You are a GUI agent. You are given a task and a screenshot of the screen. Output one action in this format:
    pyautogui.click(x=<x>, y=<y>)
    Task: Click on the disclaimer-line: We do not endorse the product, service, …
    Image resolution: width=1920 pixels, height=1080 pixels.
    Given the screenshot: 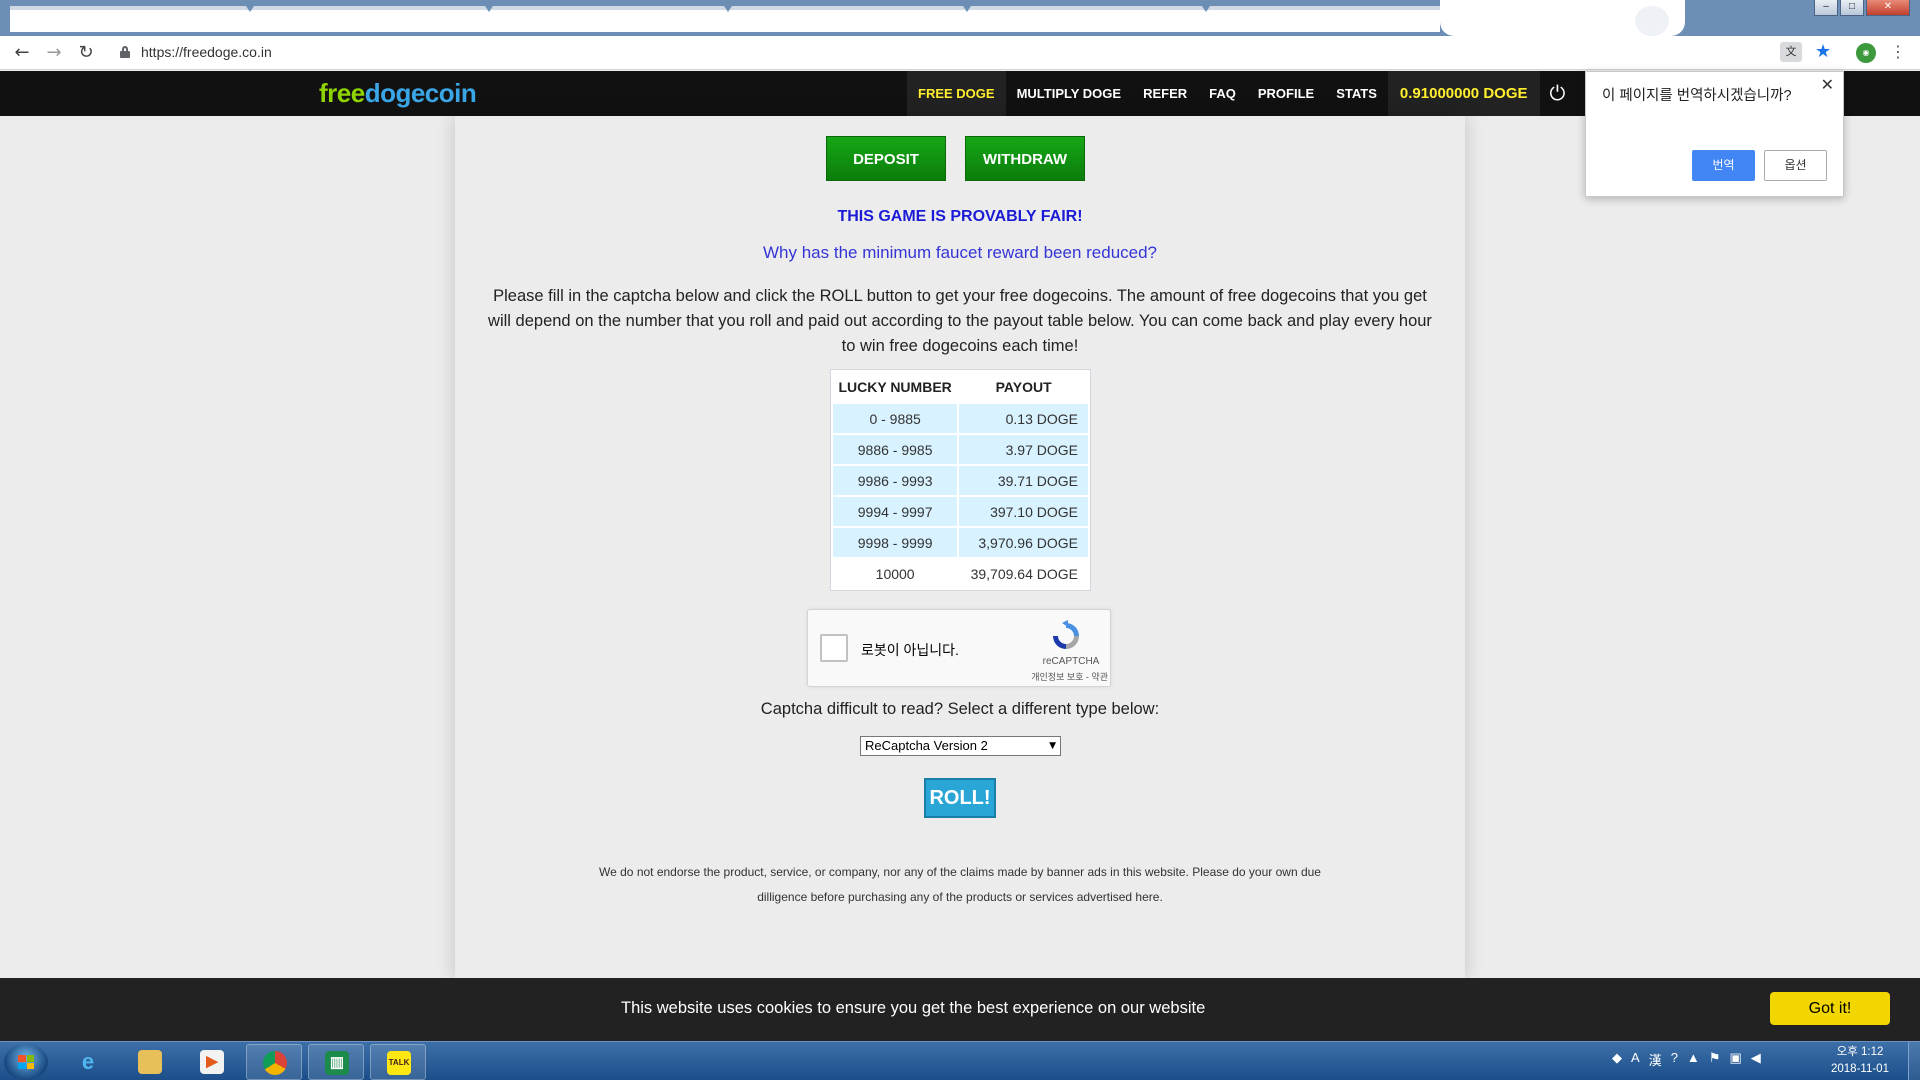 What is the action you would take?
    pyautogui.click(x=960, y=872)
    